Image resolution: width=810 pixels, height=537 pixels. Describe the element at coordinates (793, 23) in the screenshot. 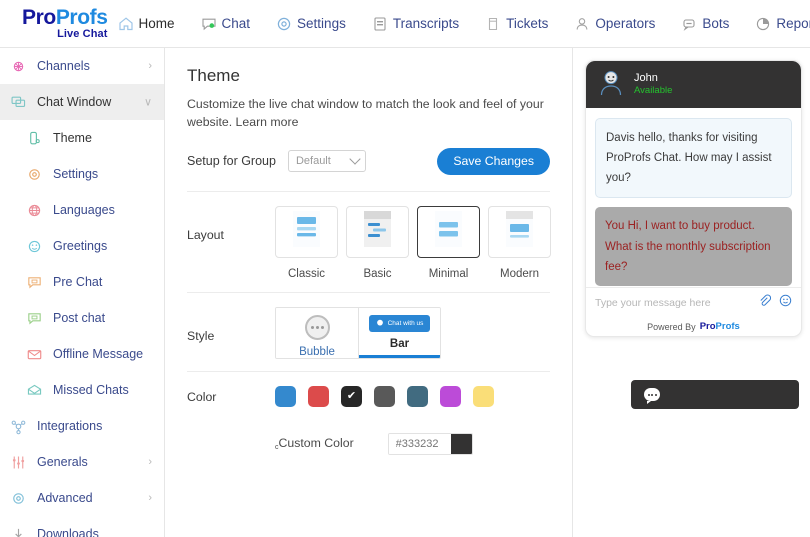

I see `nav-label-reports: Reports` at that location.